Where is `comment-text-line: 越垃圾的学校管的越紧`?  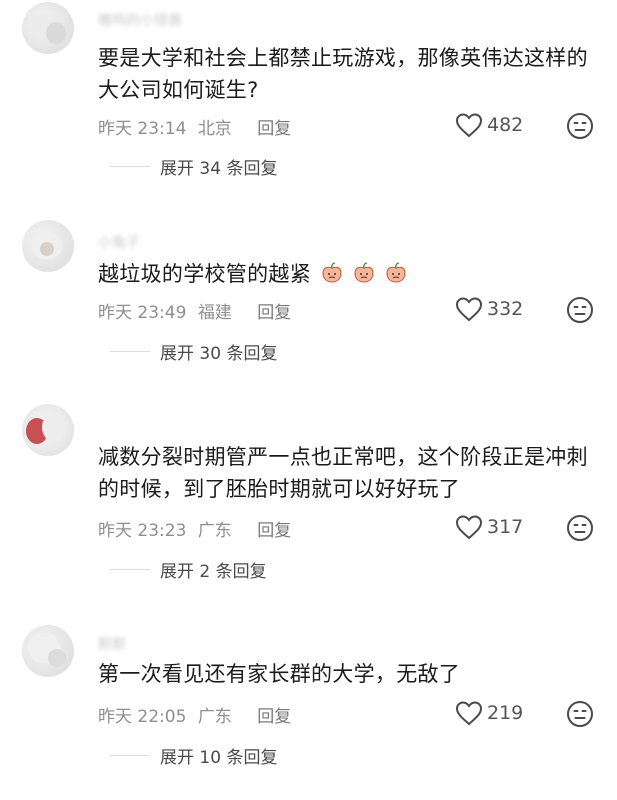 comment-text-line: 越垃圾的学校管的越紧 is located at coordinates (348, 274).